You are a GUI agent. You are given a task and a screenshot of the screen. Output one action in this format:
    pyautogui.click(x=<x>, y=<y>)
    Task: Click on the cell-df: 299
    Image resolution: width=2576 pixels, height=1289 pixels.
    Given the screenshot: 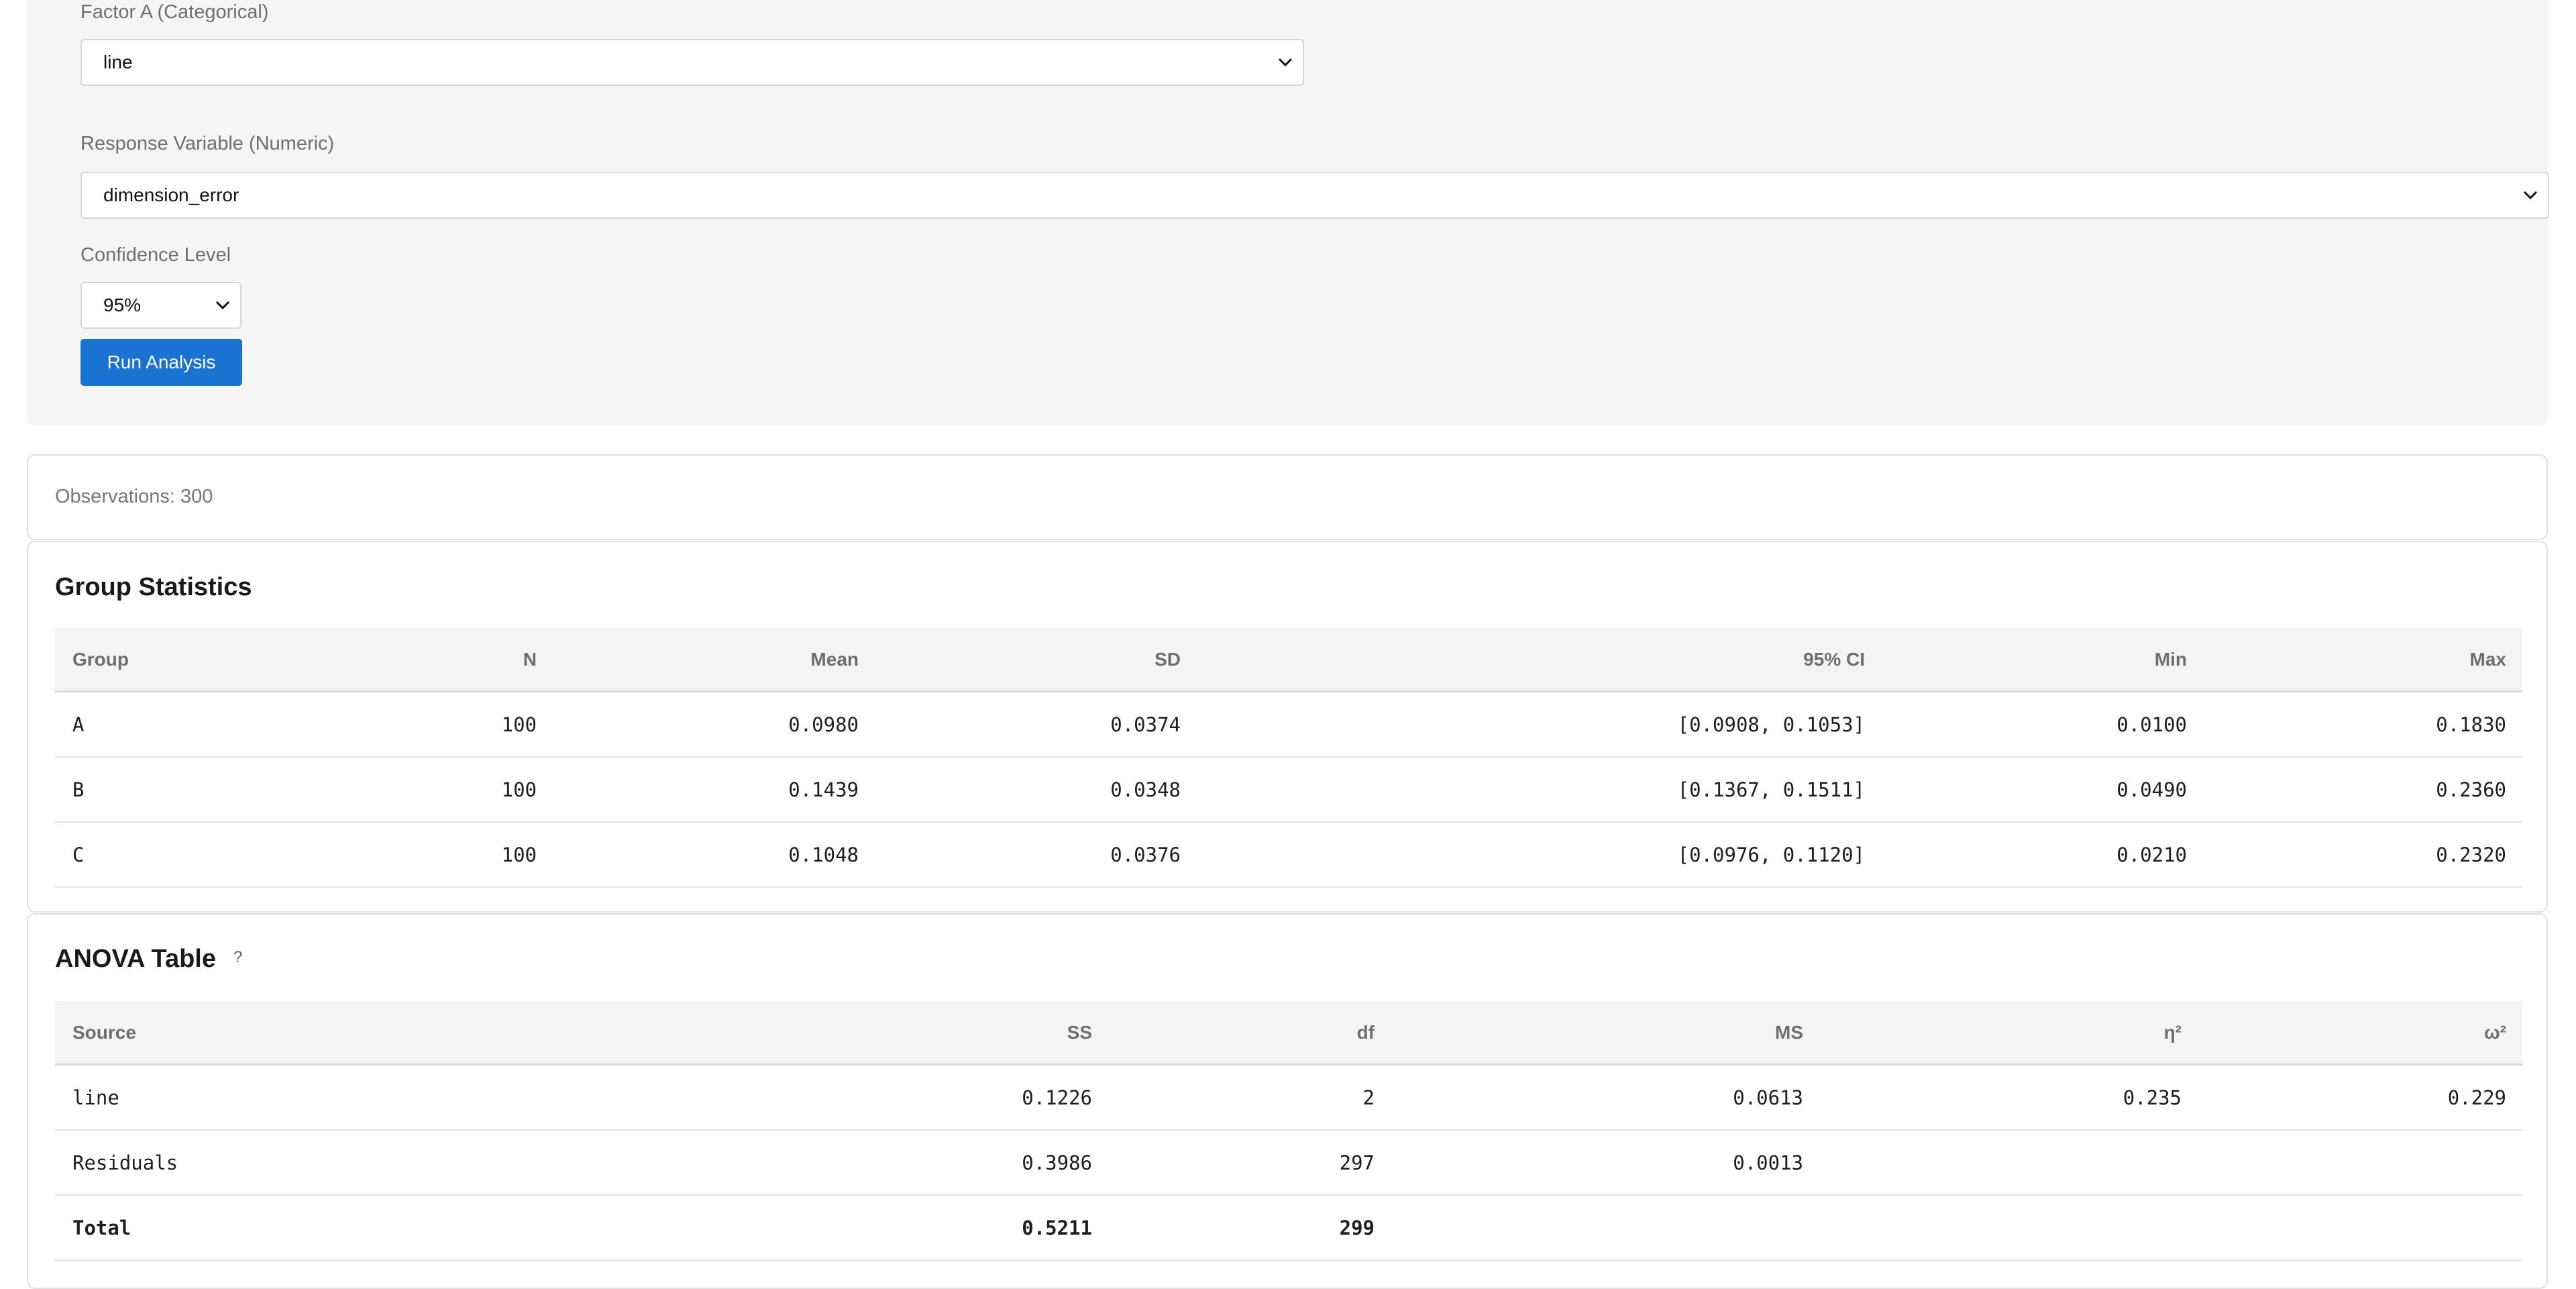 What is the action you would take?
    pyautogui.click(x=1357, y=1227)
    